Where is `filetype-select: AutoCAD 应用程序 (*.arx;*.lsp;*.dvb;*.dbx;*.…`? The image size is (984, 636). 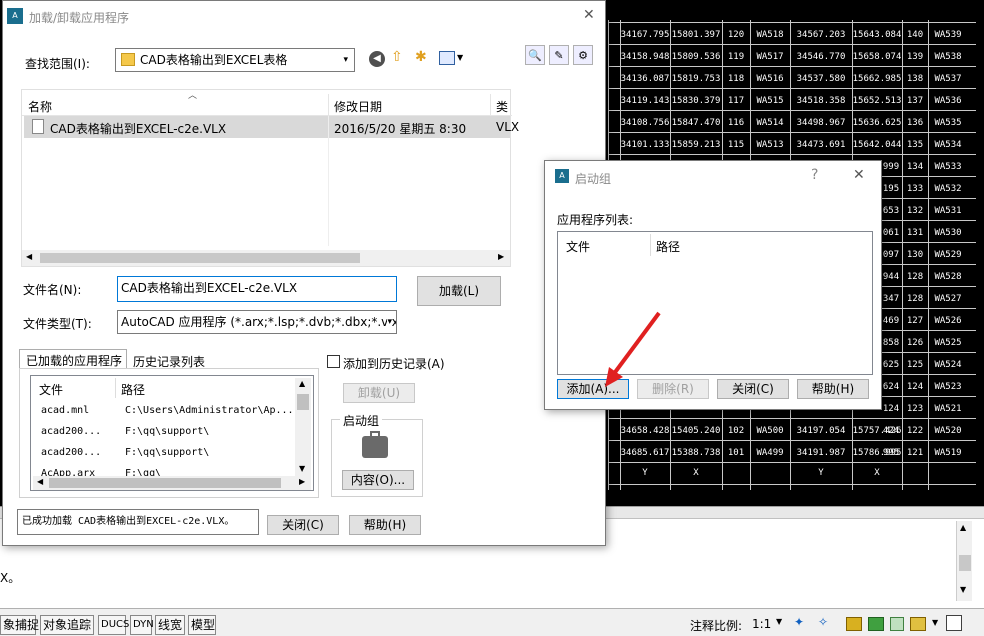 filetype-select: AutoCAD 应用程序 (*.arx;*.lsp;*.dvb;*.dbx;*.… is located at coordinates (257, 322).